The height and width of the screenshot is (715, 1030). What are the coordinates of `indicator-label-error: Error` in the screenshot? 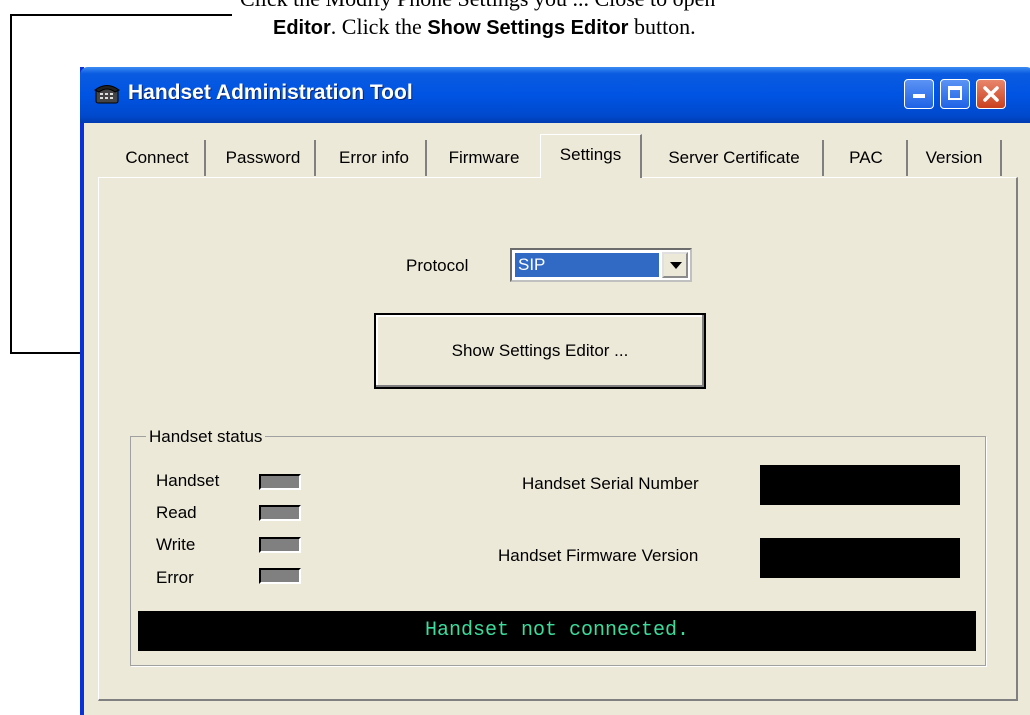 It's located at (175, 577).